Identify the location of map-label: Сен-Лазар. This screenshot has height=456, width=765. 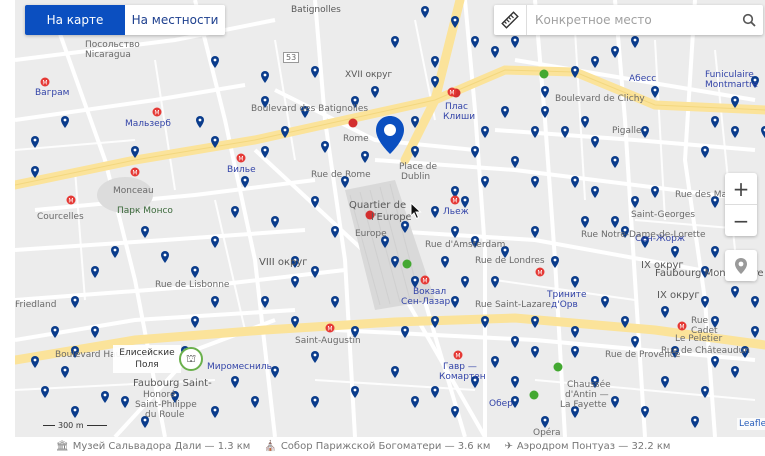
(426, 302).